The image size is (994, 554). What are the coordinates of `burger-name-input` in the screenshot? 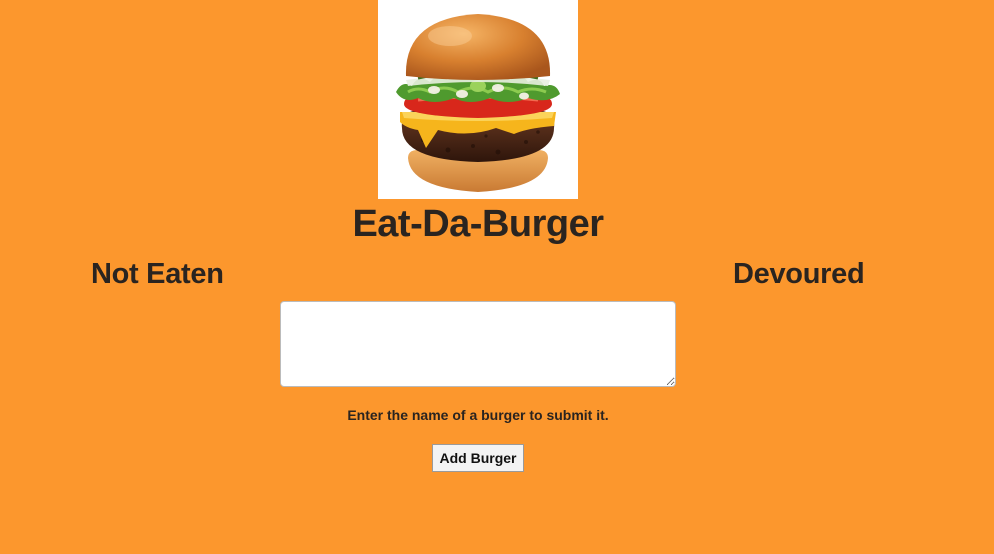 It's located at (478, 344).